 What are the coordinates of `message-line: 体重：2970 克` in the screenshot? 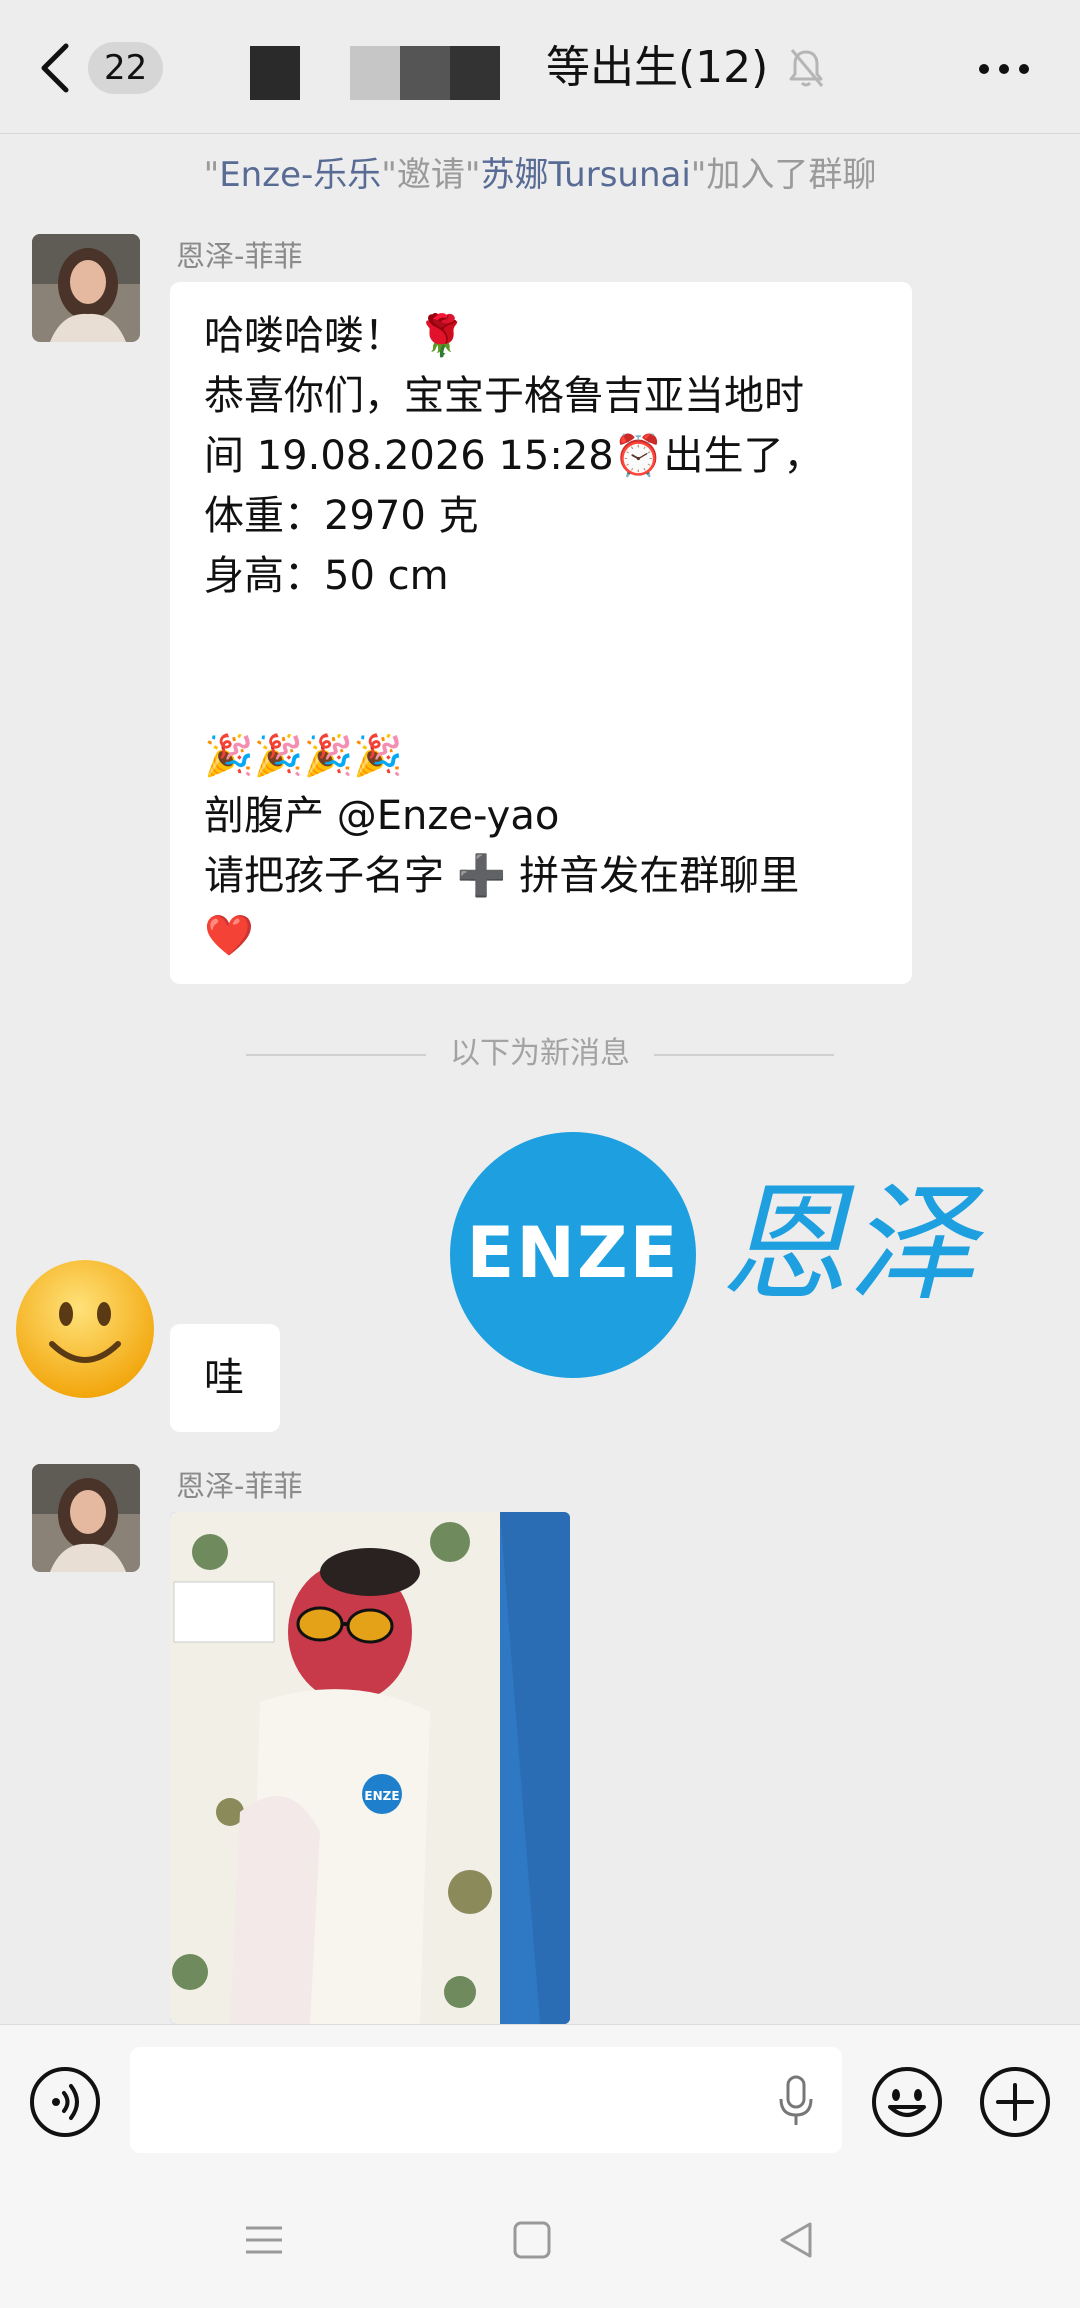 It's located at (341, 516).